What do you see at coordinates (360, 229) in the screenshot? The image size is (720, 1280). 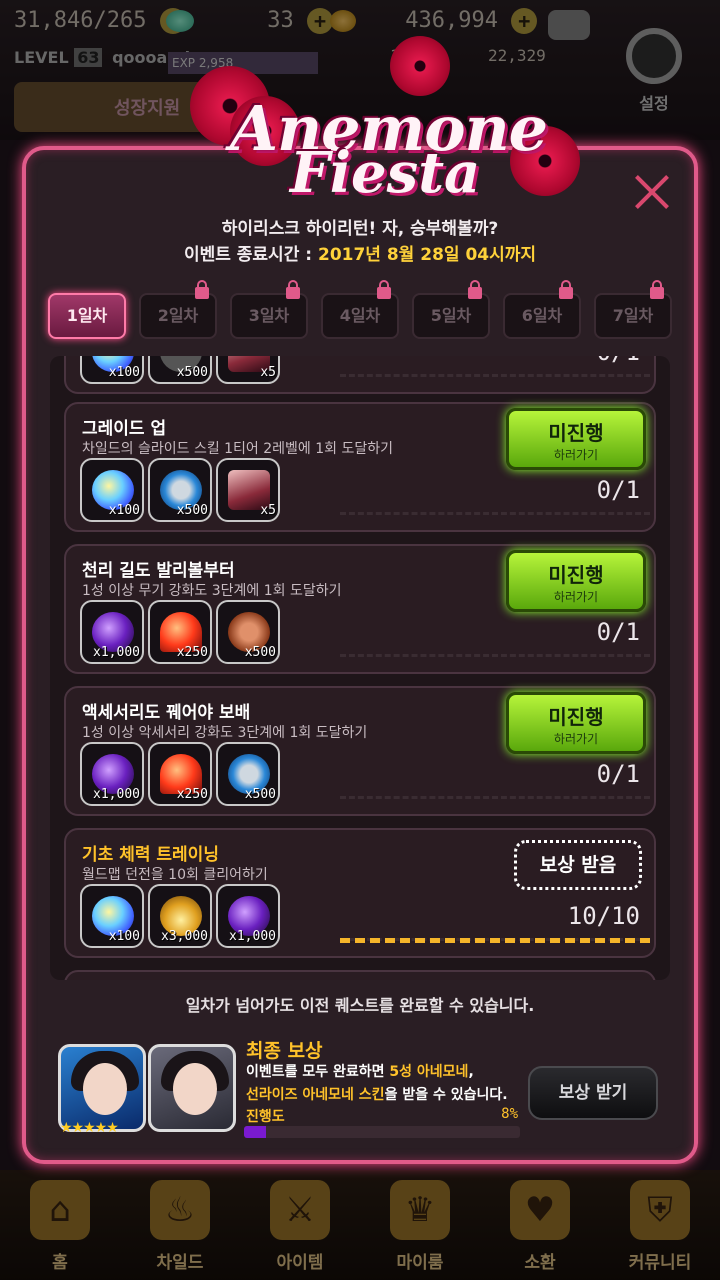 I see `event-tagline: 하이리스크 하이리턴! 자, 승부해볼까?` at bounding box center [360, 229].